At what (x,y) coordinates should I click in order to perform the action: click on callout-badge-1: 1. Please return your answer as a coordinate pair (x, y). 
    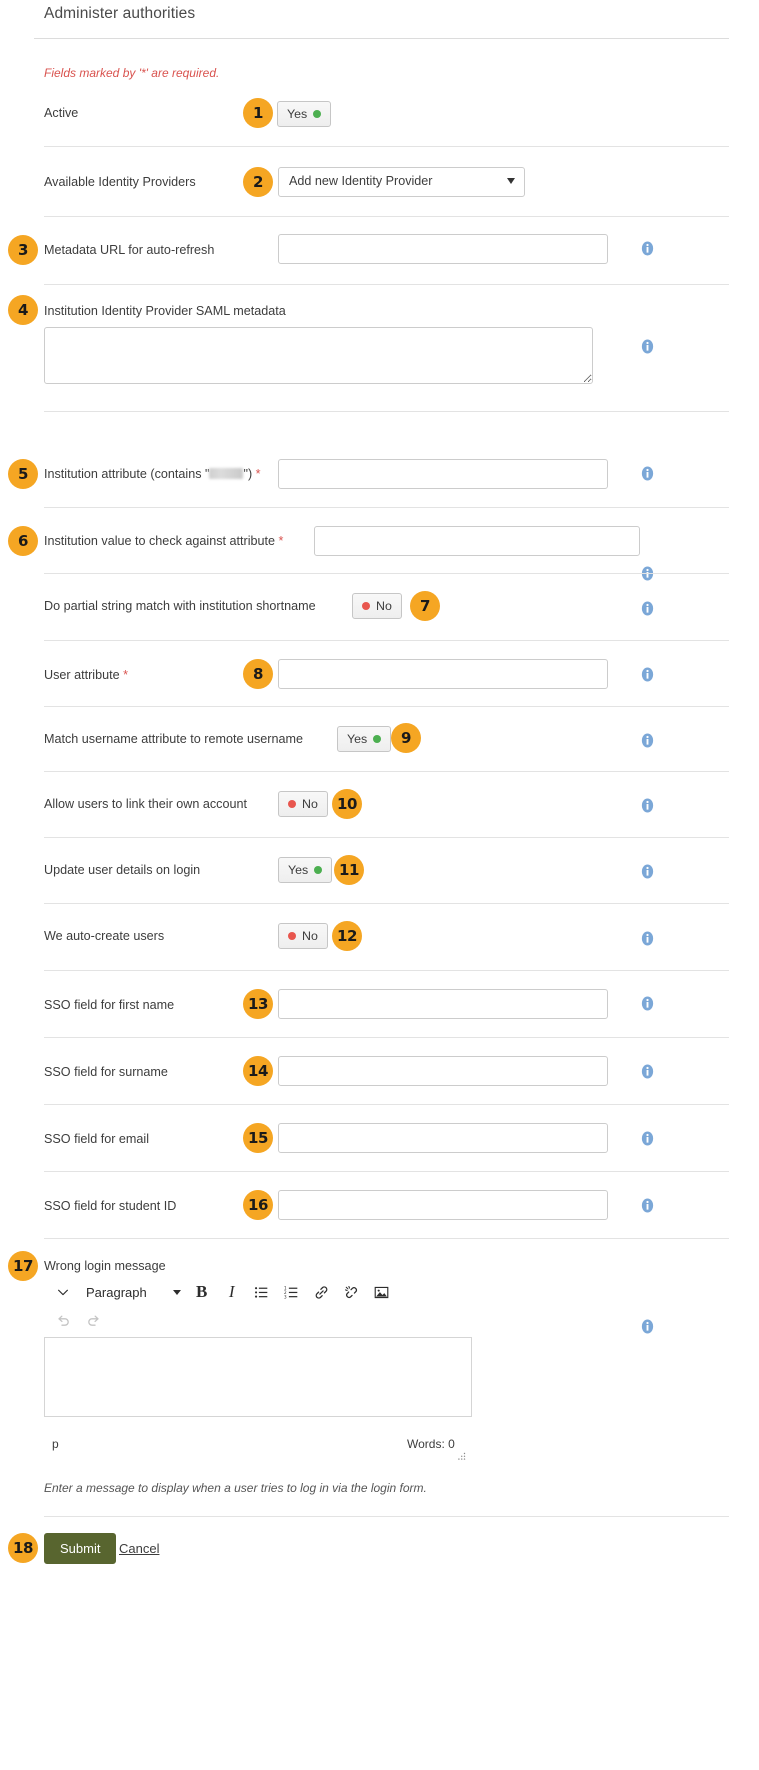
    Looking at the image, I should click on (258, 113).